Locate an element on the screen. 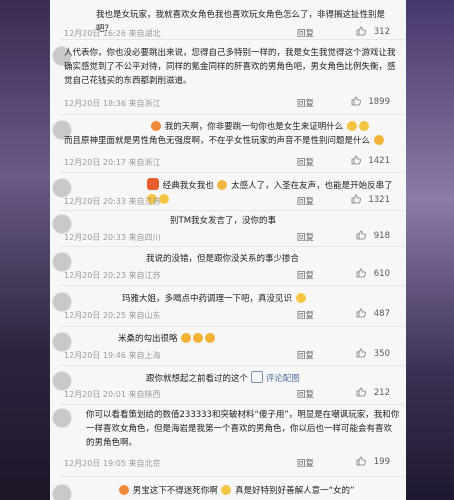  comment-text: 玛雅大姐，多喝点中药调理一下吧，真没见识 is located at coordinates (207, 299).